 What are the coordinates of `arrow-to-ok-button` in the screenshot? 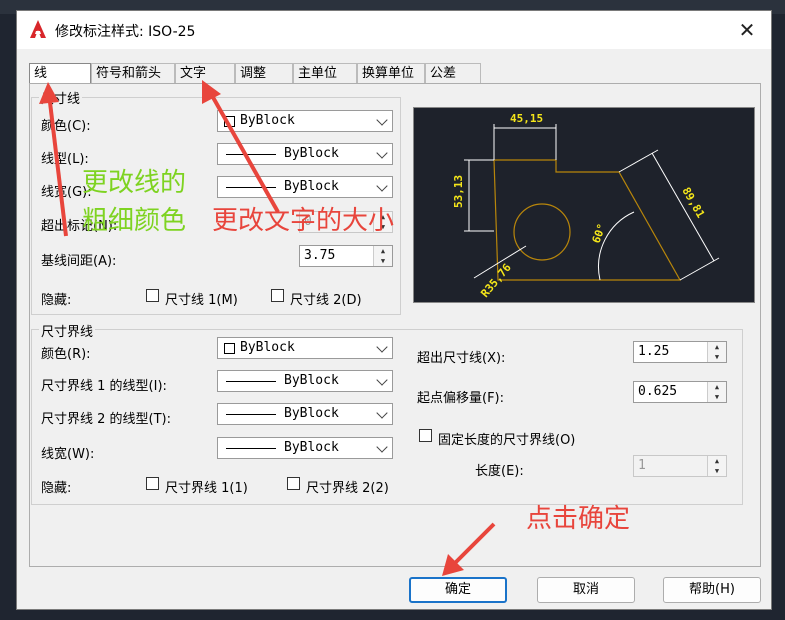 It's located at (473, 545).